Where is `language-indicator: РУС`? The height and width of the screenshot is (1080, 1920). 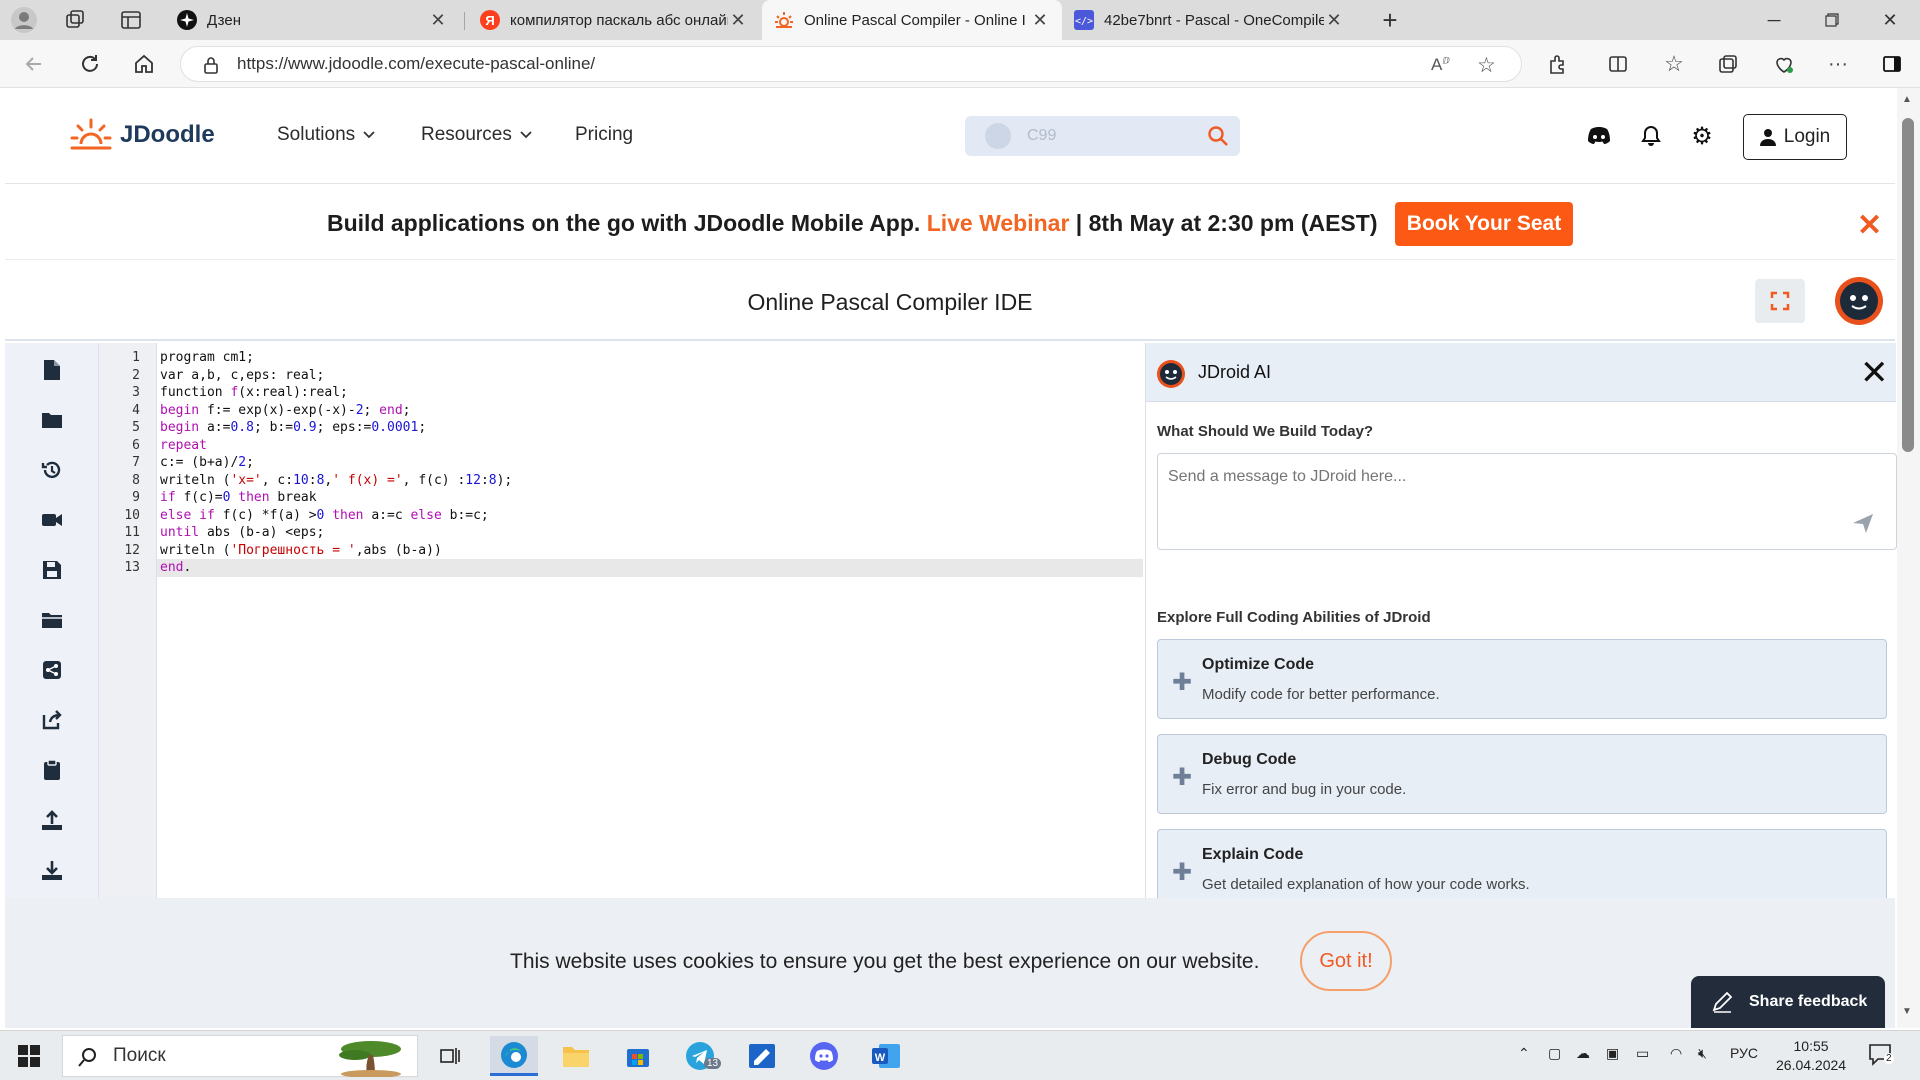
language-indicator: РУС is located at coordinates (1744, 1053).